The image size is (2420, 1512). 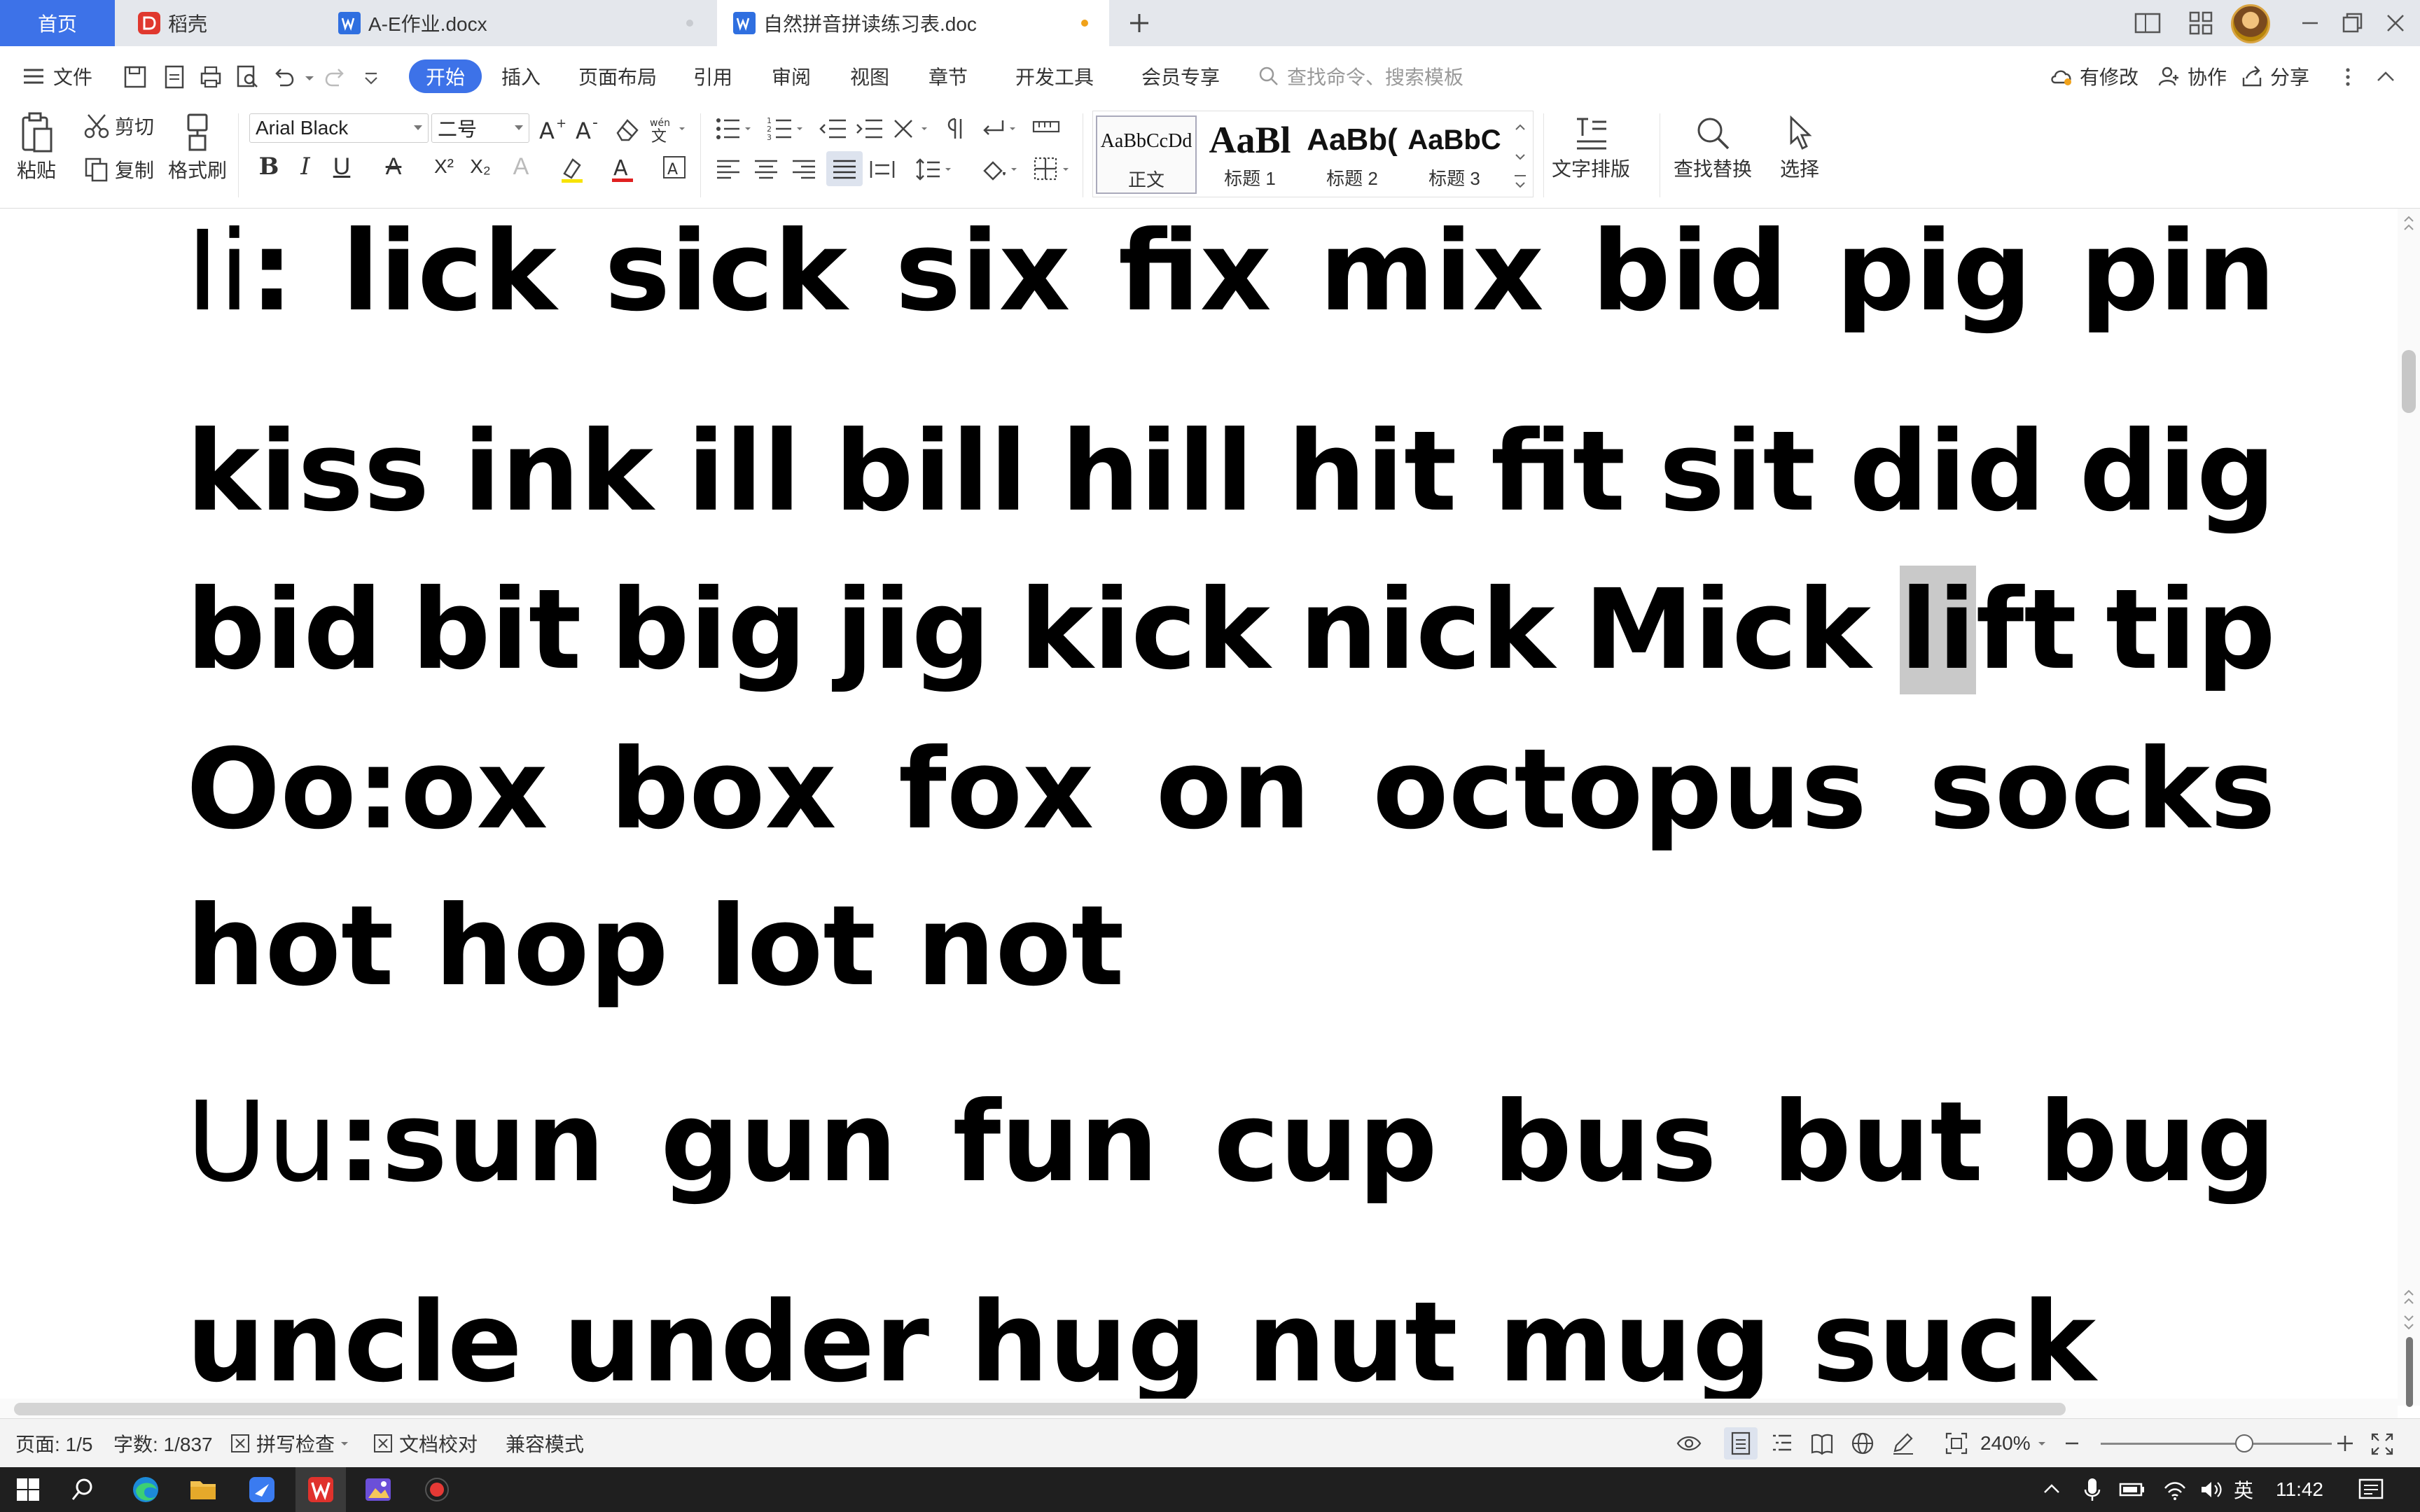 What do you see at coordinates (2385, 77) in the screenshot?
I see `collapse-ribbon-icon` at bounding box center [2385, 77].